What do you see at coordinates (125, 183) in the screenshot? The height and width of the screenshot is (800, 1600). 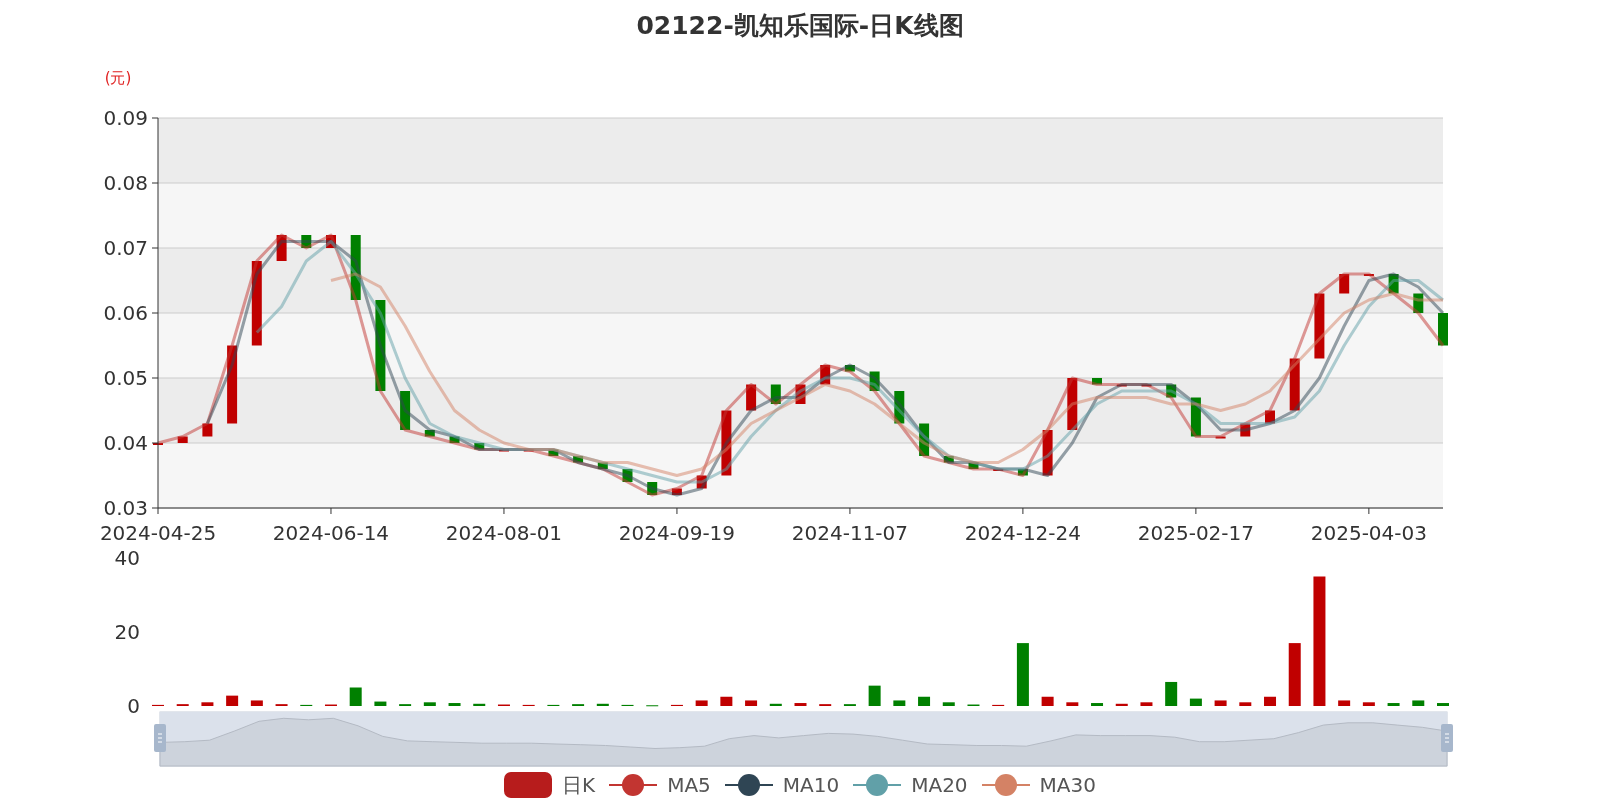 I see `axis-label: 0.08` at bounding box center [125, 183].